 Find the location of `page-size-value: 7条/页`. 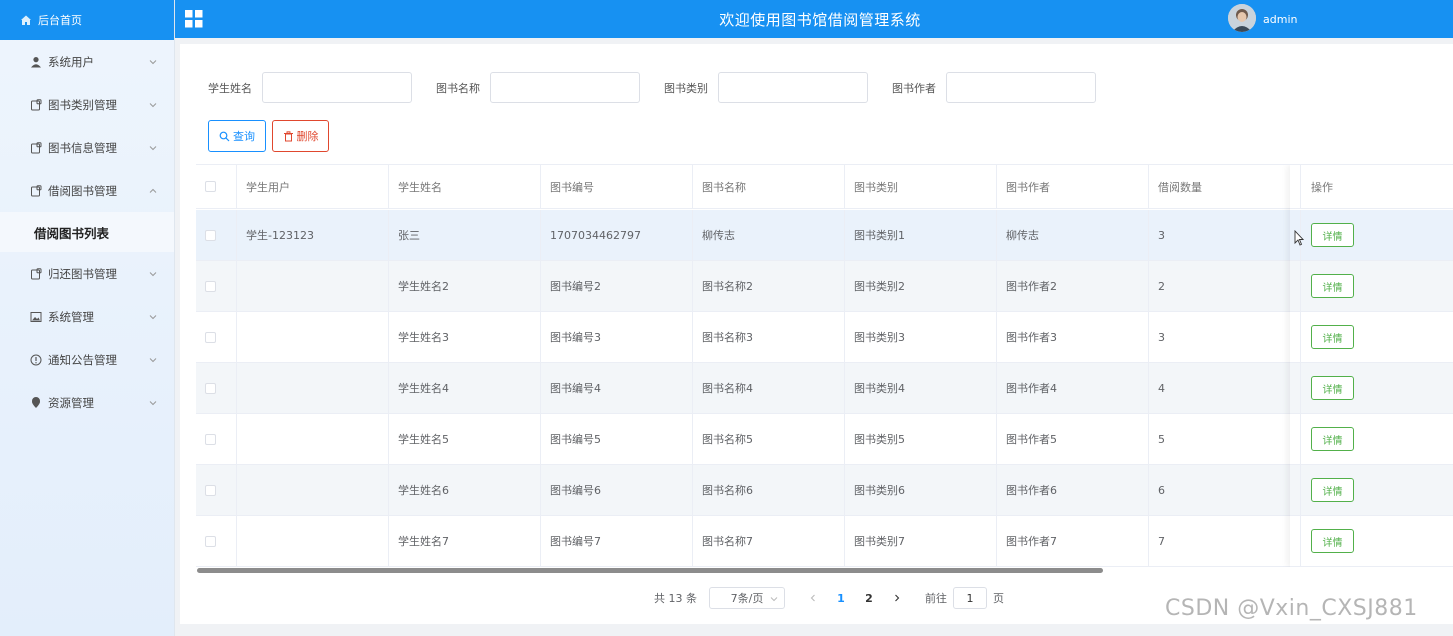

page-size-value: 7条/页 is located at coordinates (747, 598).